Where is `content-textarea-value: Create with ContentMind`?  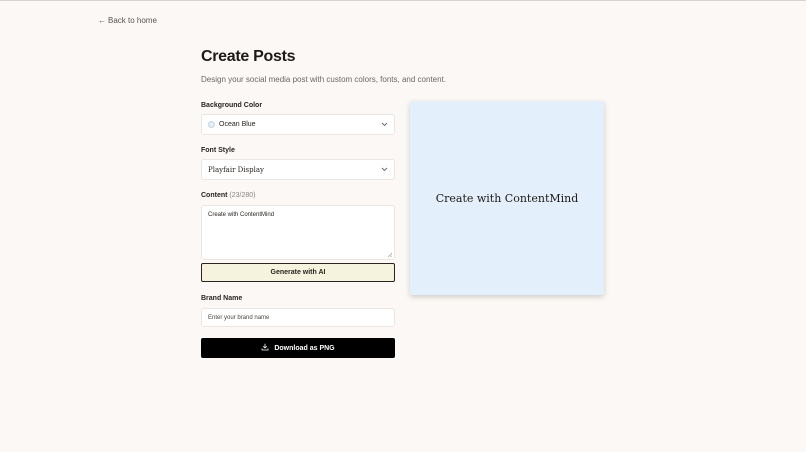
content-textarea-value: Create with ContentMind is located at coordinates (241, 215).